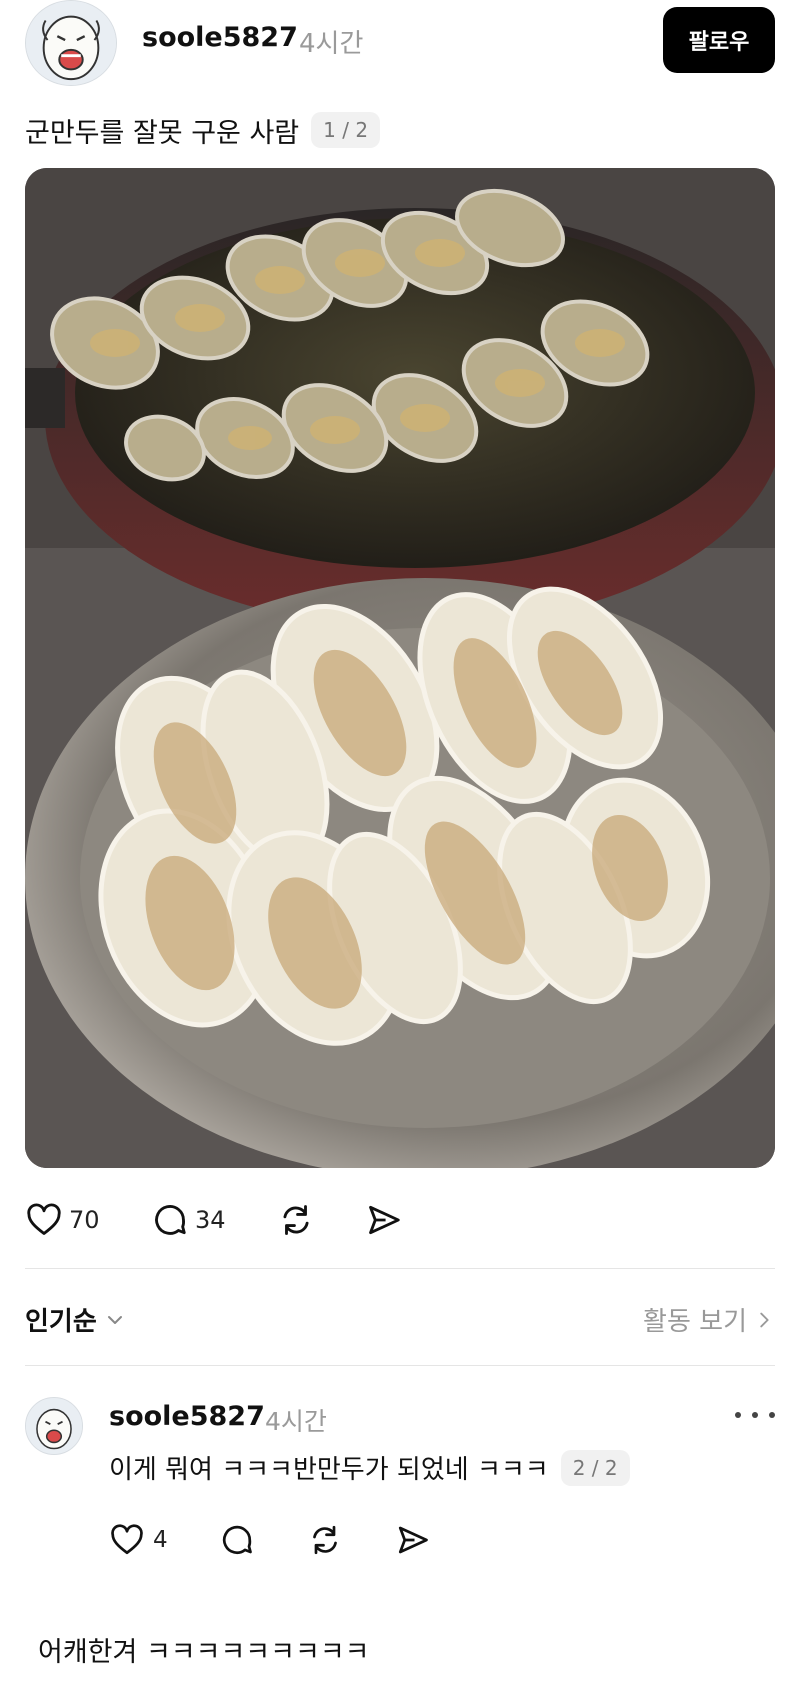  I want to click on post-caption: 군만두를 잘못 구운 사람 1 / 2, so click(203, 130).